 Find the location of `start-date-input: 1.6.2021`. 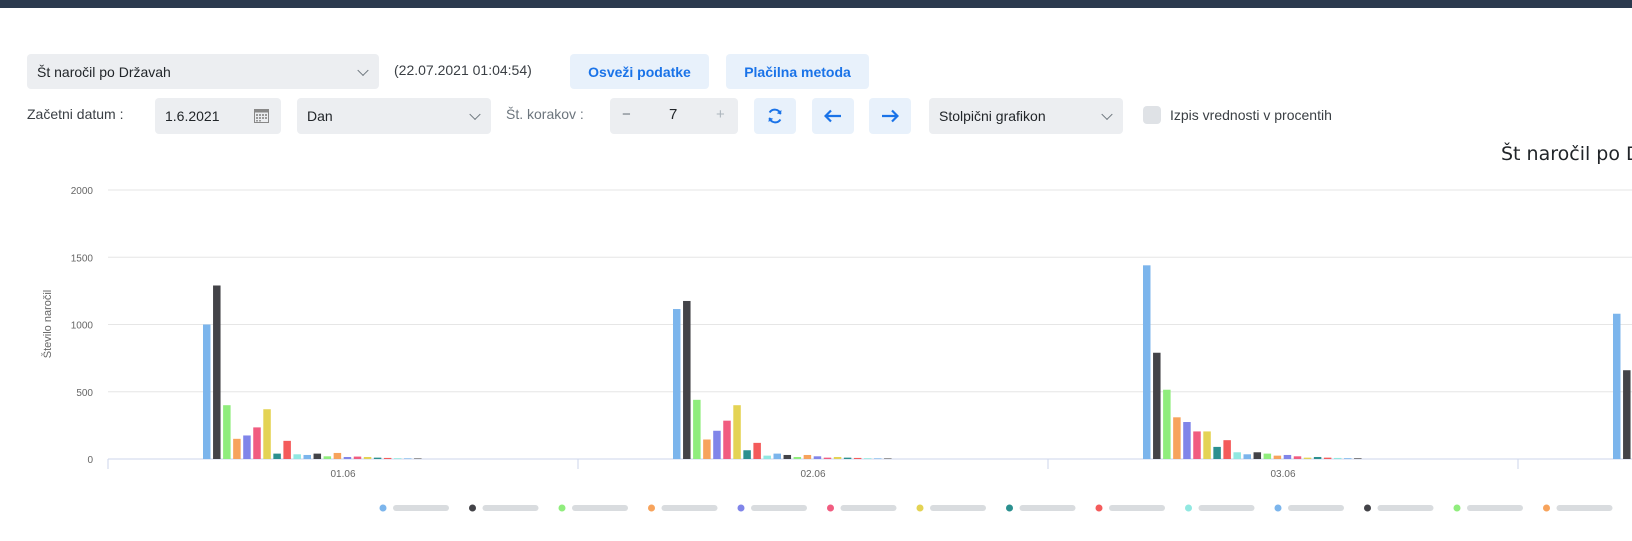

start-date-input: 1.6.2021 is located at coordinates (218, 116).